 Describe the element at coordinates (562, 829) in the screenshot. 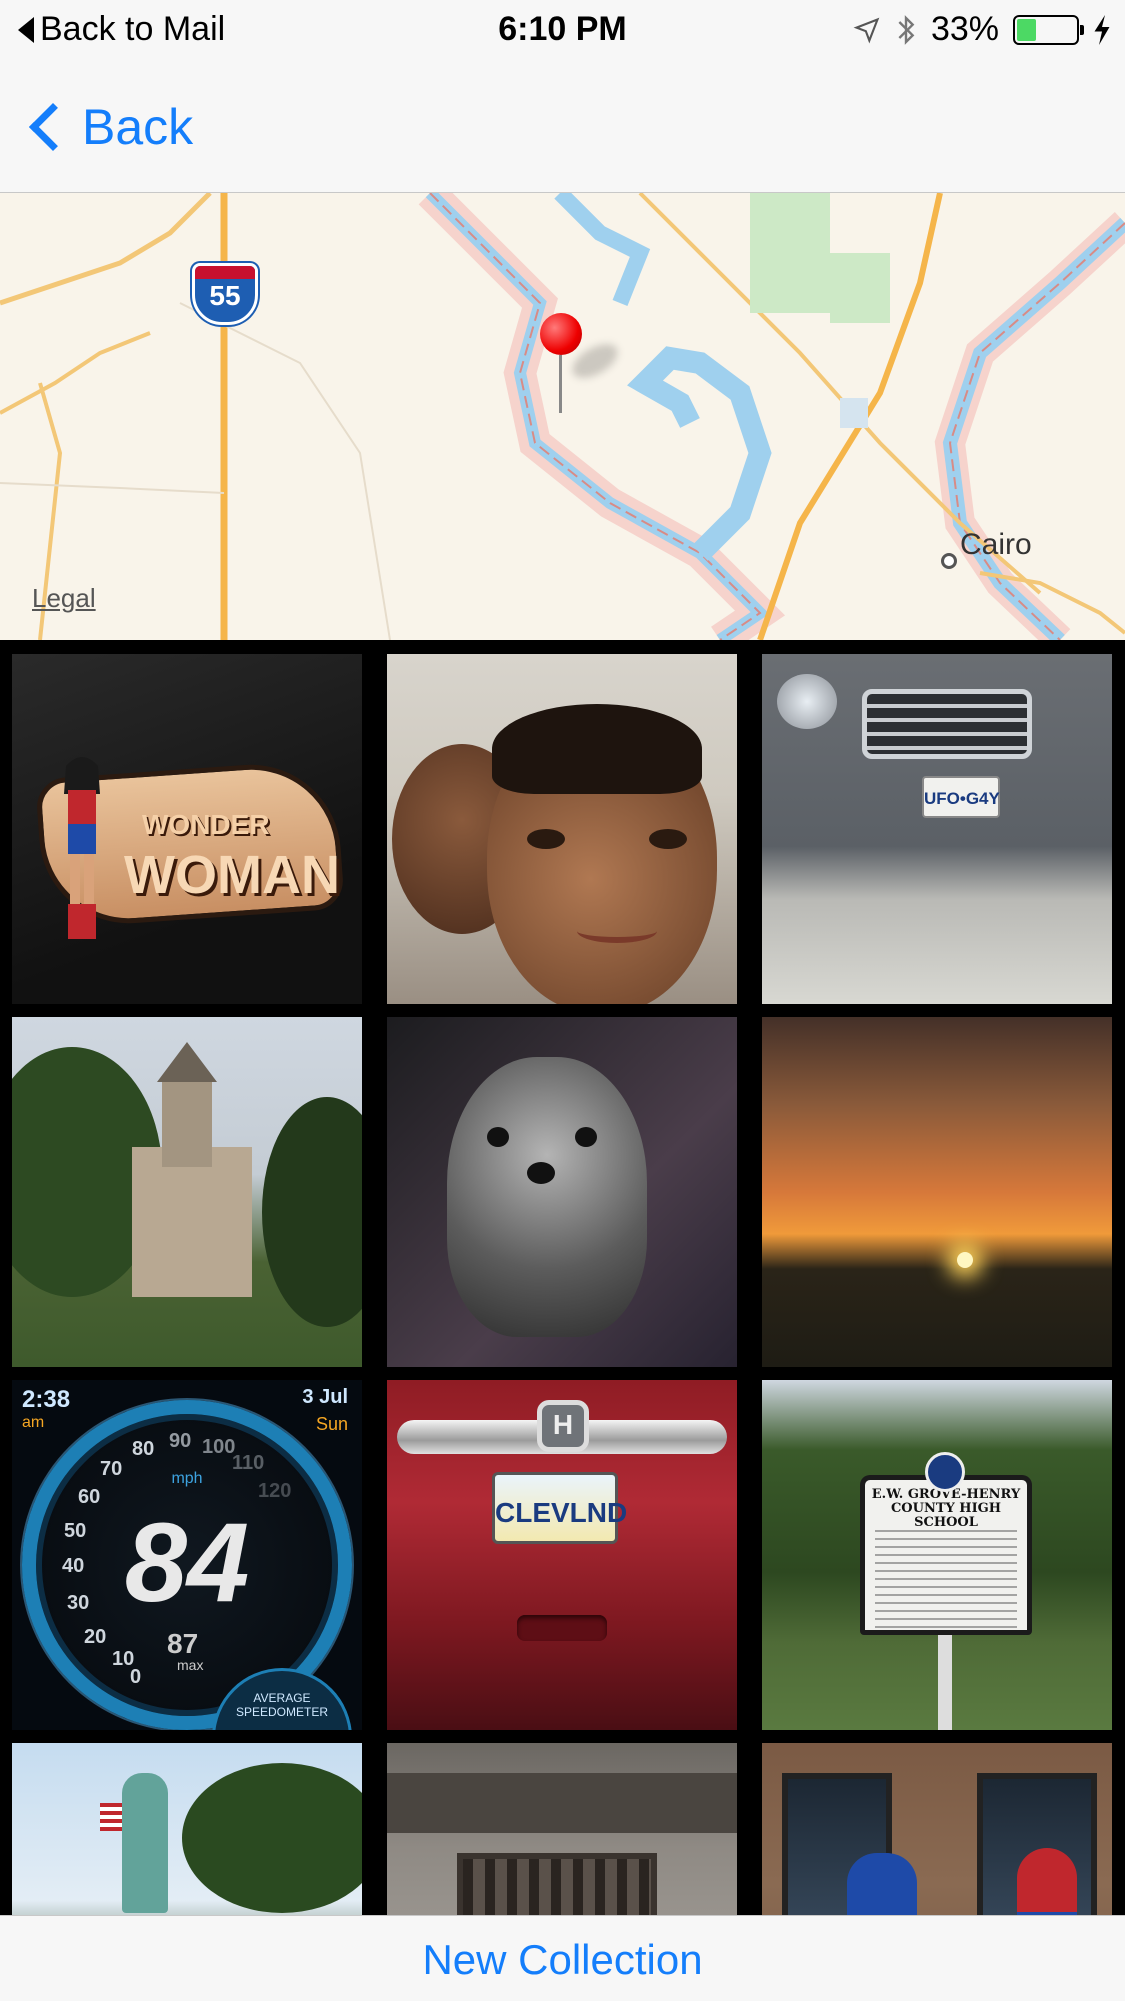

I see `photo-thumbnail-selfie` at that location.